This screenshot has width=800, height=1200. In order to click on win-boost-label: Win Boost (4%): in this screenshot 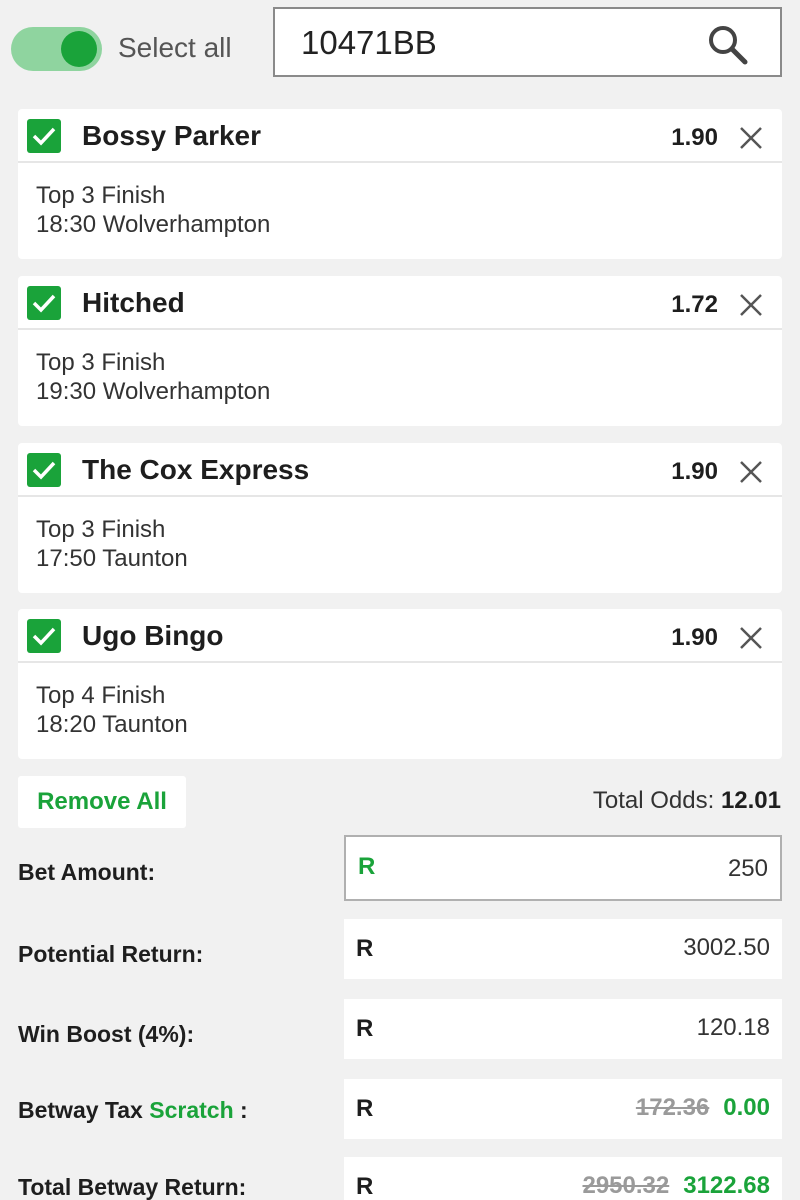, I will do `click(106, 1034)`.